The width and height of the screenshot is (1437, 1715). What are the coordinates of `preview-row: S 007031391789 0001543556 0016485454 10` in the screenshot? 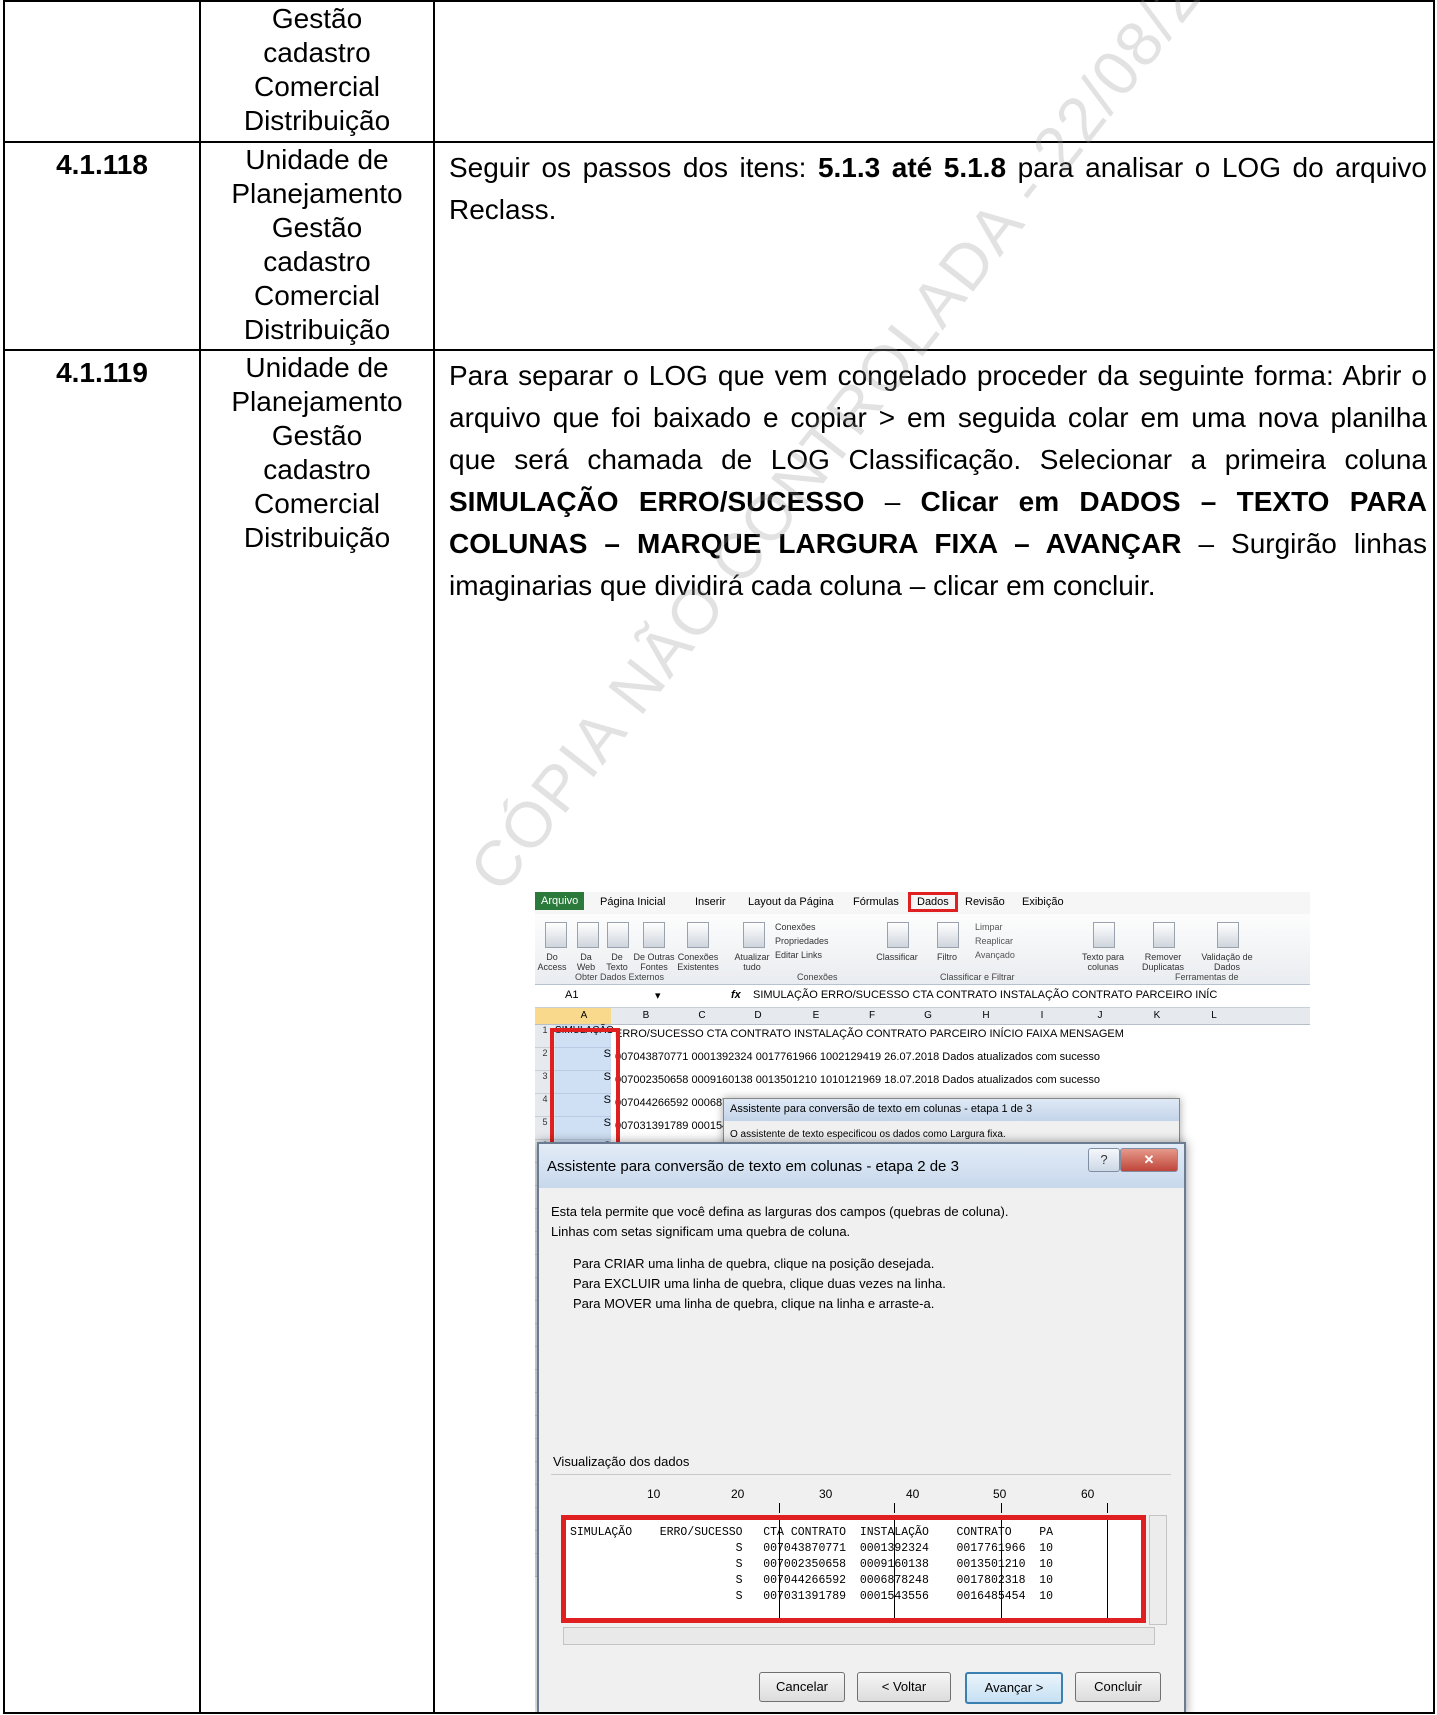 It's located at (812, 1596).